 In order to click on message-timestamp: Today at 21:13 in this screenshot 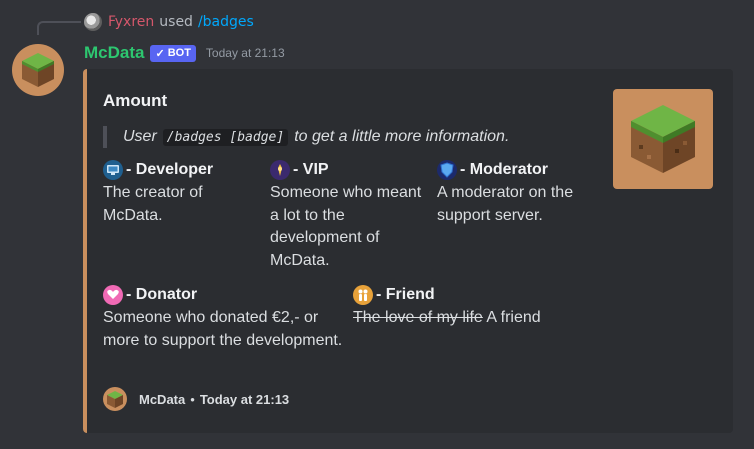, I will do `click(245, 53)`.